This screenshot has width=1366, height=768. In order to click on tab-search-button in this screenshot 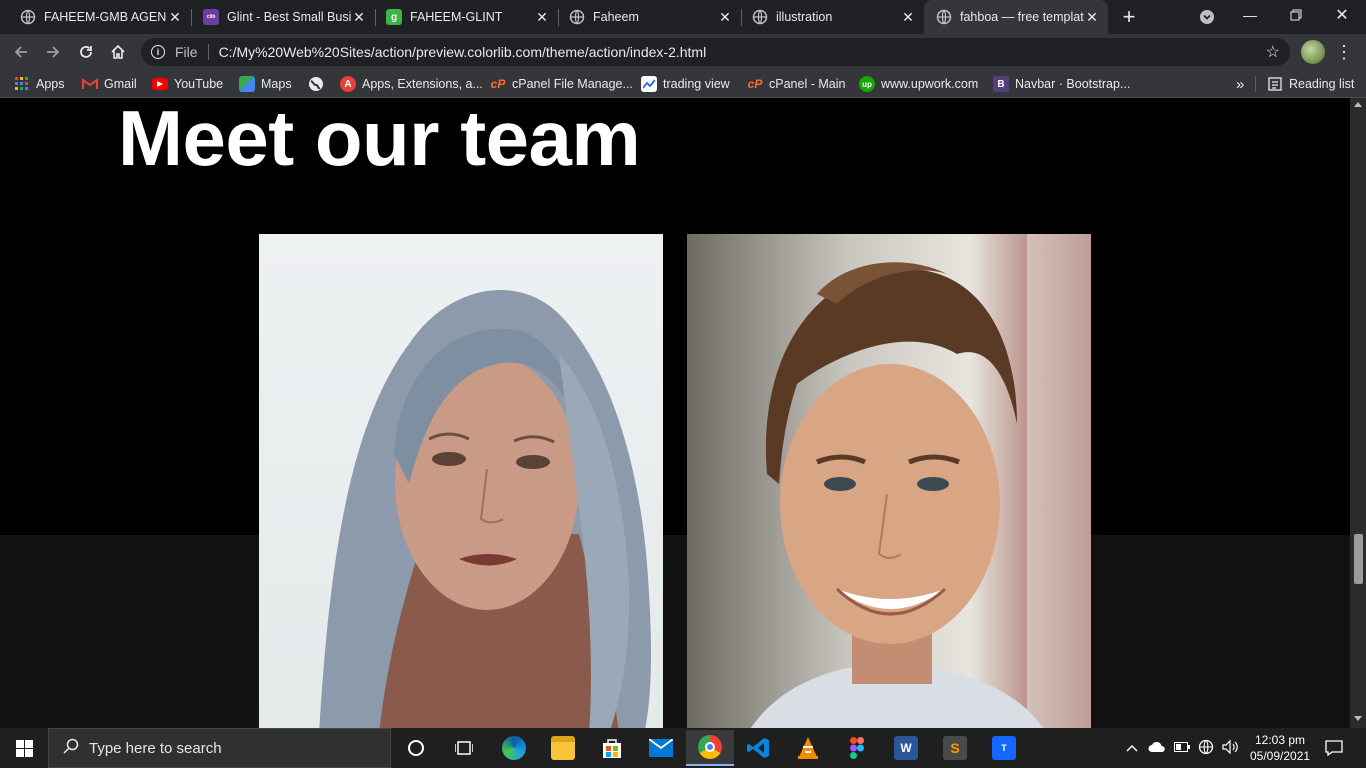, I will do `click(1207, 17)`.